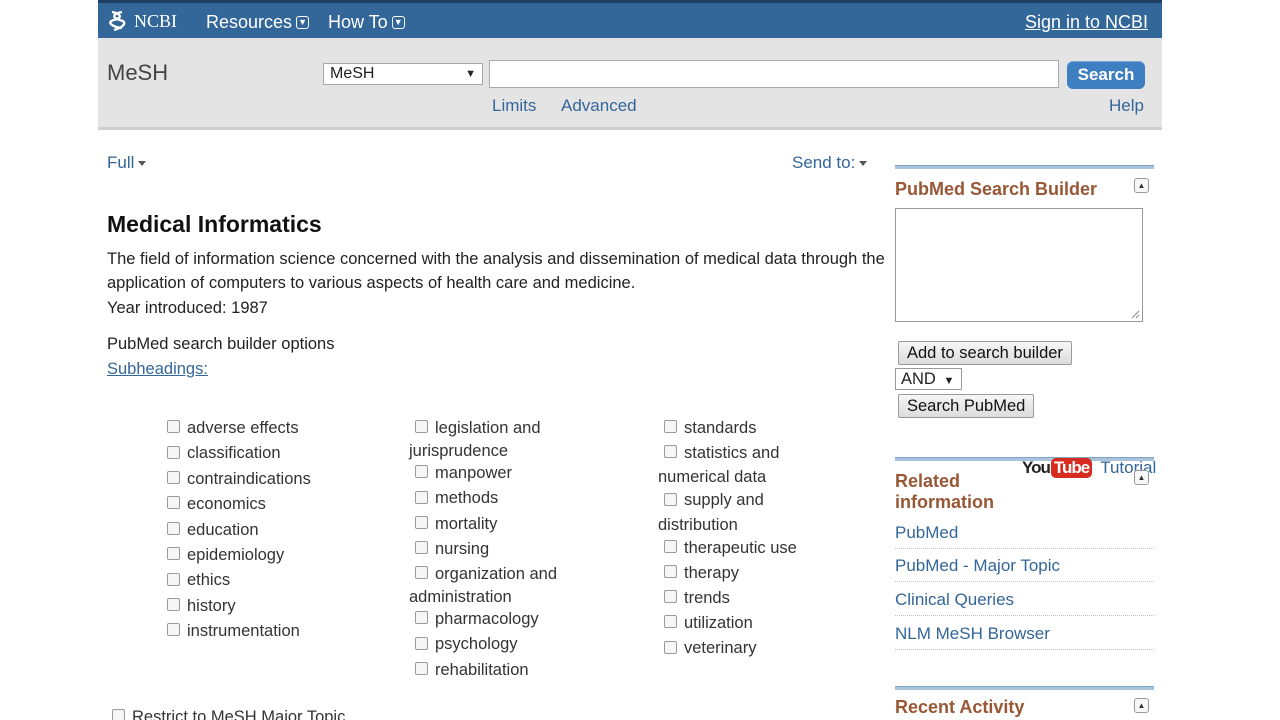 This screenshot has height=720, width=1280. Describe the element at coordinates (727, 598) in the screenshot. I see `subheading-item: trends` at that location.